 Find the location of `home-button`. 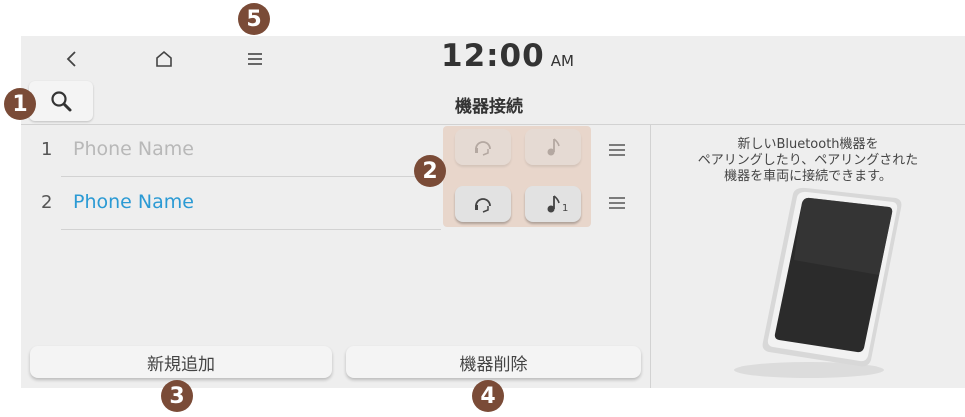

home-button is located at coordinates (164, 59).